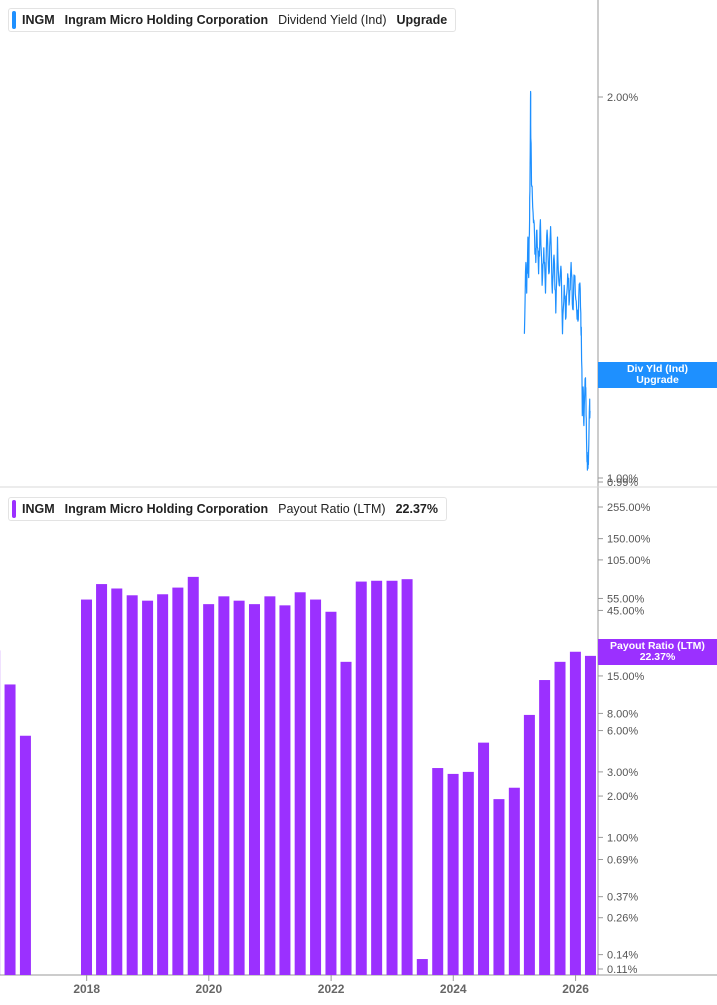  I want to click on y-tick-label: 0.99%, so click(622, 483).